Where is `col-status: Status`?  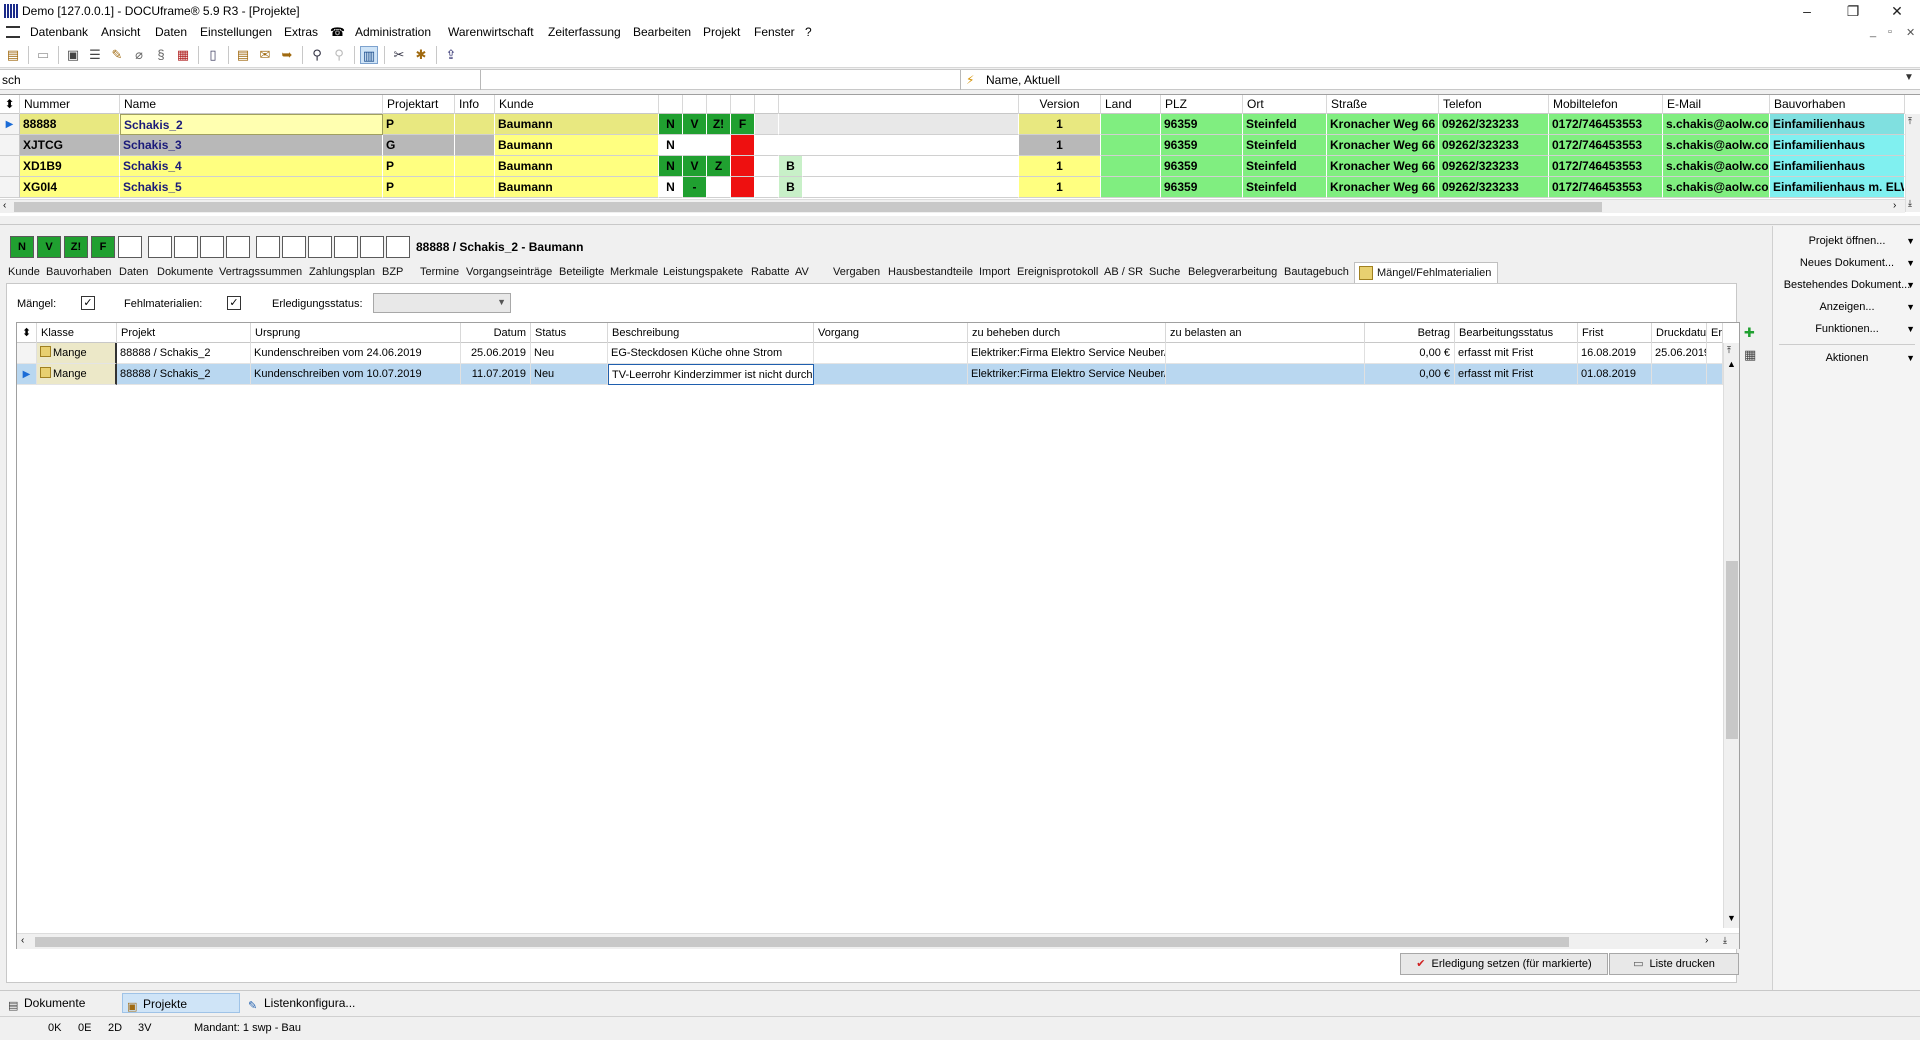
col-status: Status is located at coordinates (569, 333).